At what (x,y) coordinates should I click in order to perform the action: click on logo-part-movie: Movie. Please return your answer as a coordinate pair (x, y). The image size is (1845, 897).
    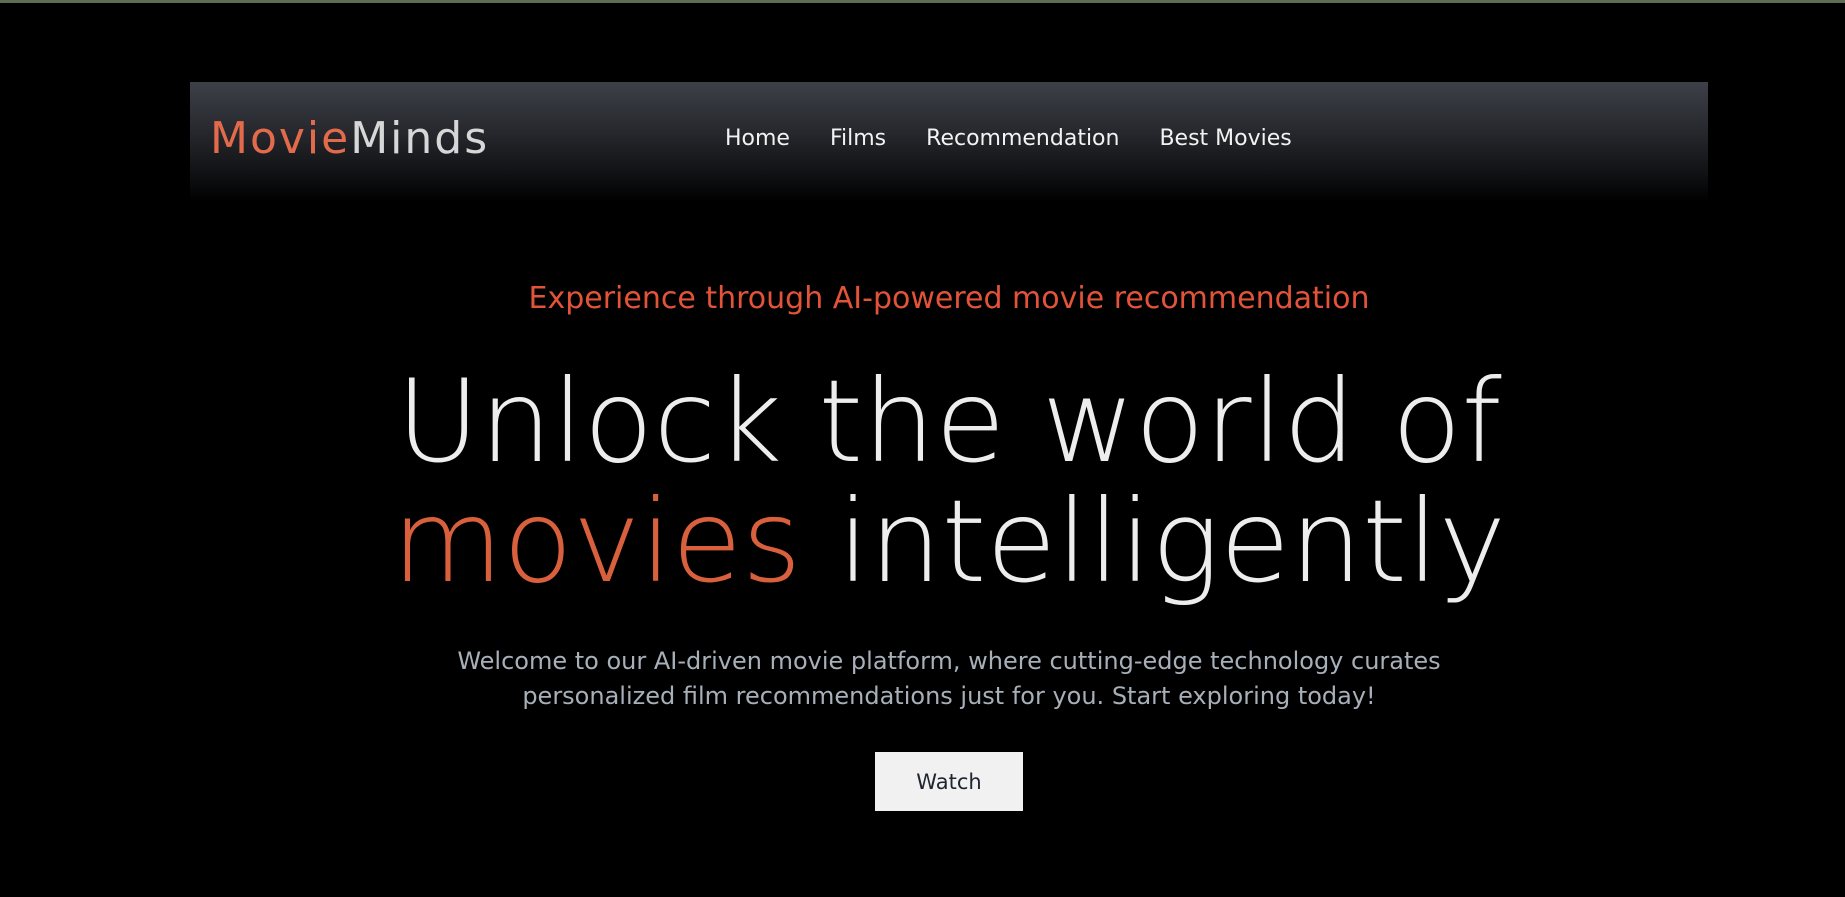
    Looking at the image, I should click on (280, 138).